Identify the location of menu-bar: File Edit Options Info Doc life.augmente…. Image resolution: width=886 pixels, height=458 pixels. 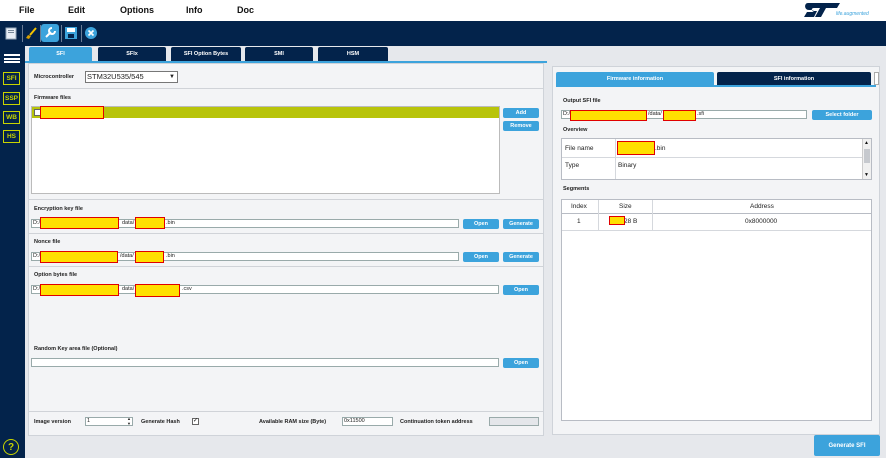
(443, 10).